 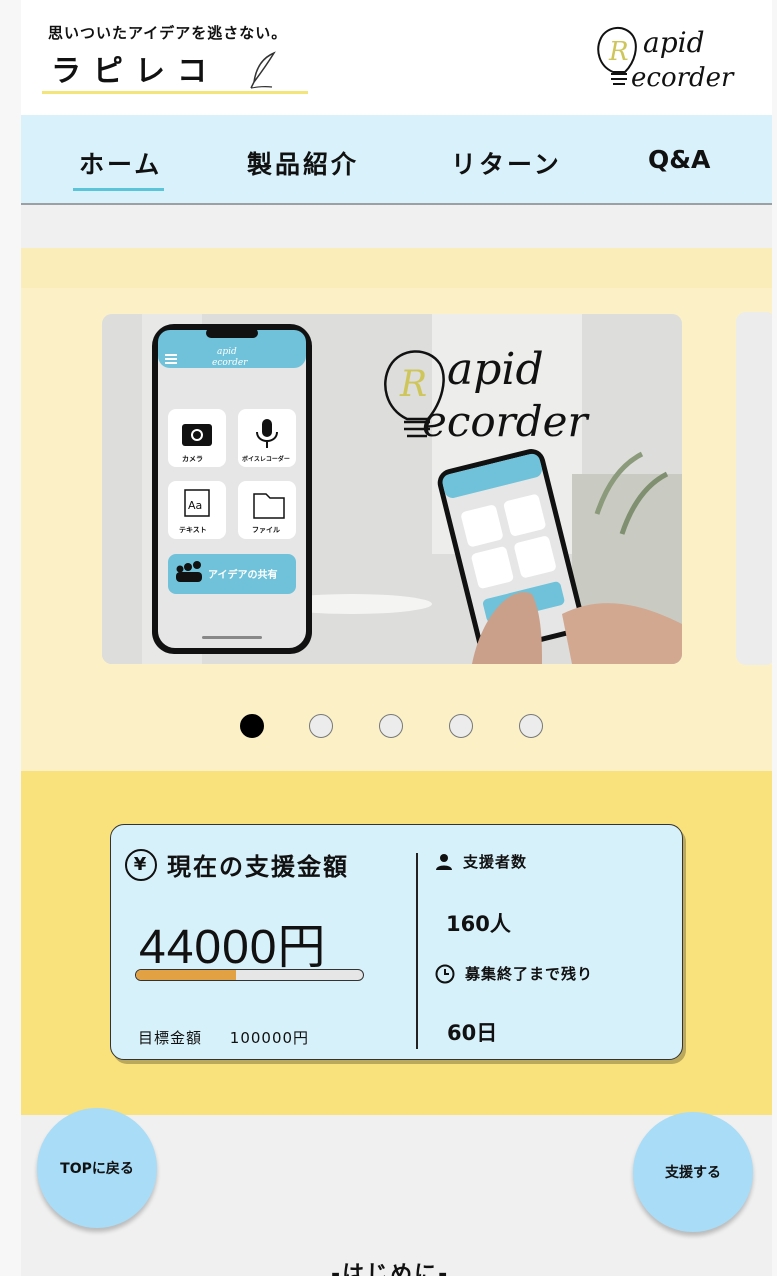 What do you see at coordinates (495, 862) in the screenshot?
I see `supporters-label-text: 支援者数` at bounding box center [495, 862].